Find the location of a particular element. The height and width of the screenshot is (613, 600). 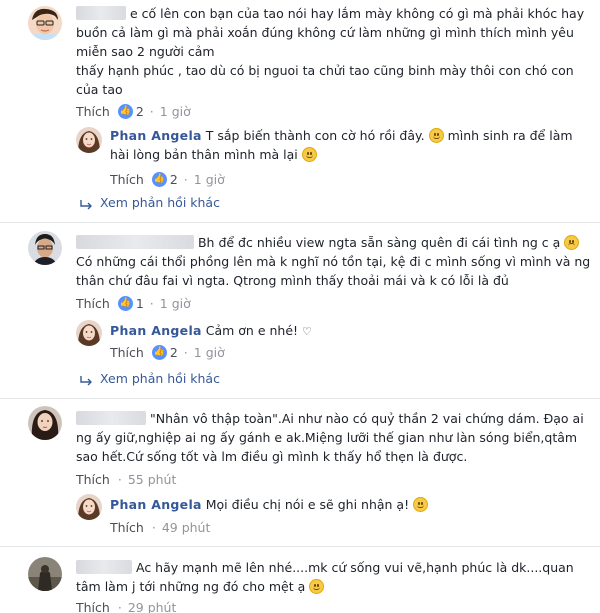

timestamp: 49 phút is located at coordinates (186, 527).